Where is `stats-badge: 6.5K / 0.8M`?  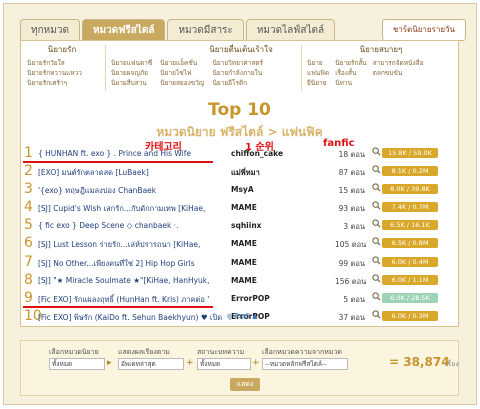
stats-badge: 6.5K / 0.8M is located at coordinates (410, 243).